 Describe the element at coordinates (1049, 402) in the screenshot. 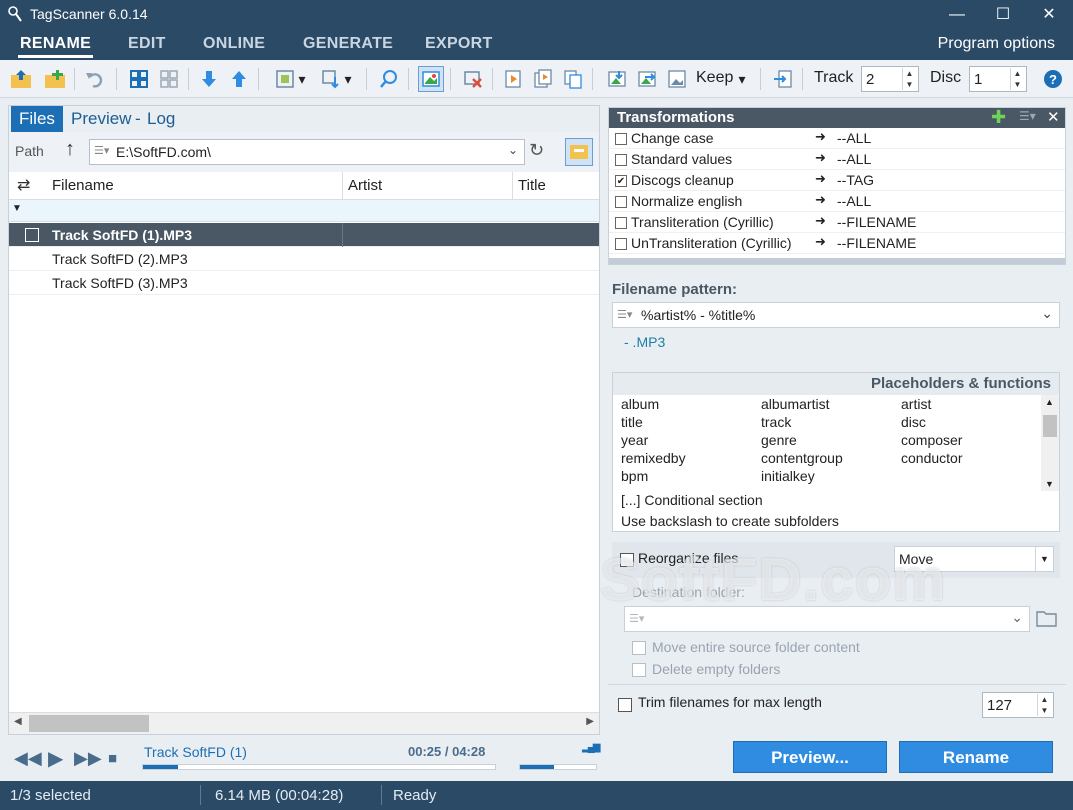

I see `scroll-up-icon: ▲` at that location.